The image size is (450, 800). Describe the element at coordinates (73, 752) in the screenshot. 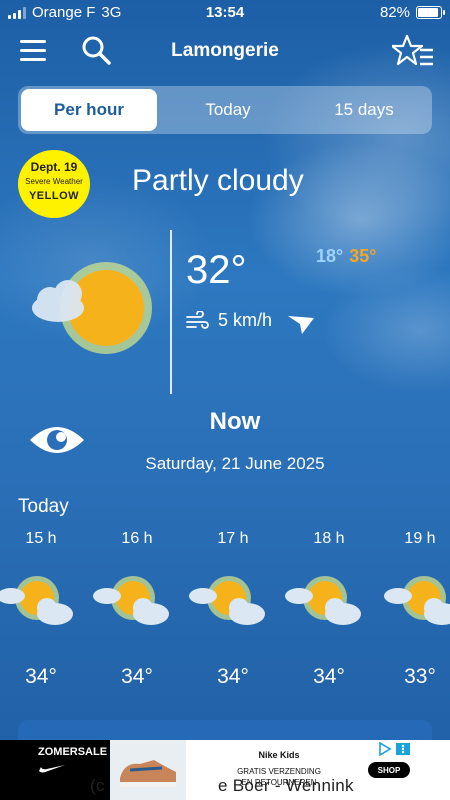

I see `ad-promo-text: ZOMERSALE` at that location.